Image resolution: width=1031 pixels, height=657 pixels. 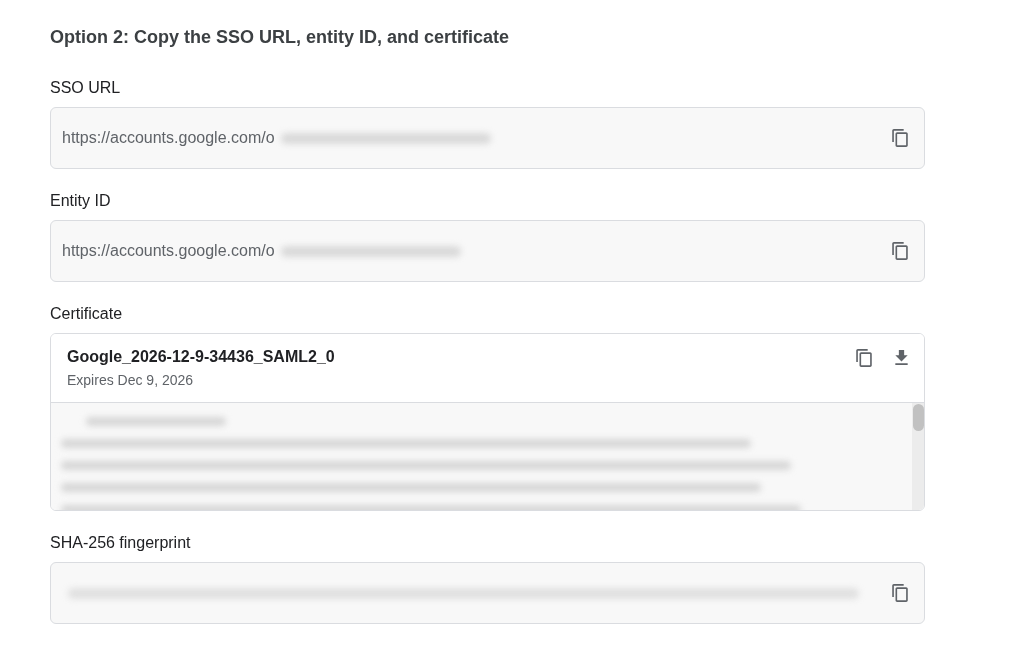 I want to click on scrollbar, so click(x=918, y=456).